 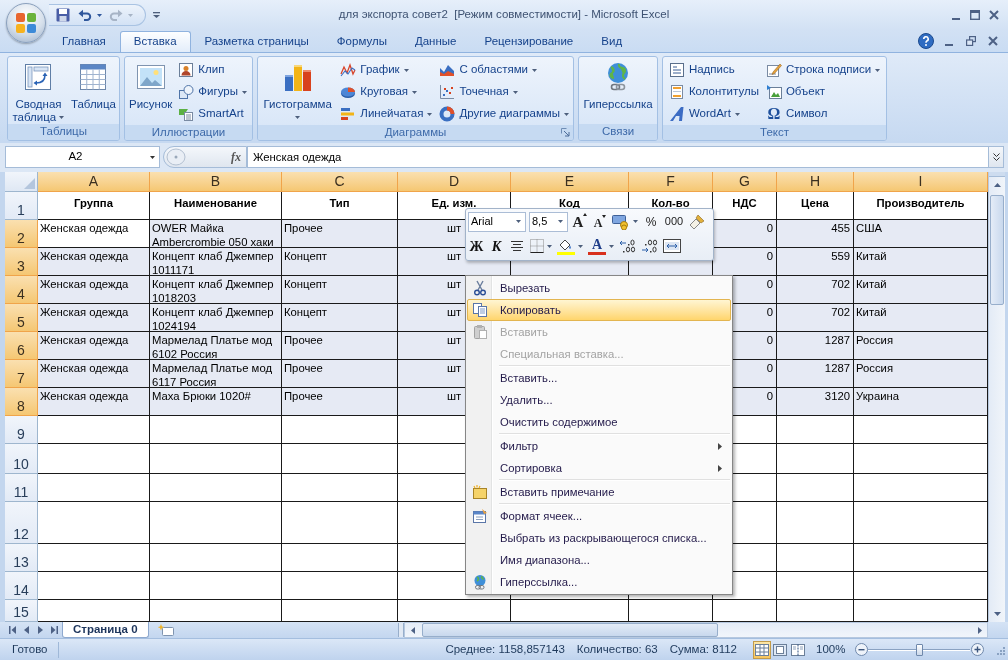 What do you see at coordinates (216, 262) in the screenshot?
I see `table-cell: Концепт клаб Джемпер 1011171` at bounding box center [216, 262].